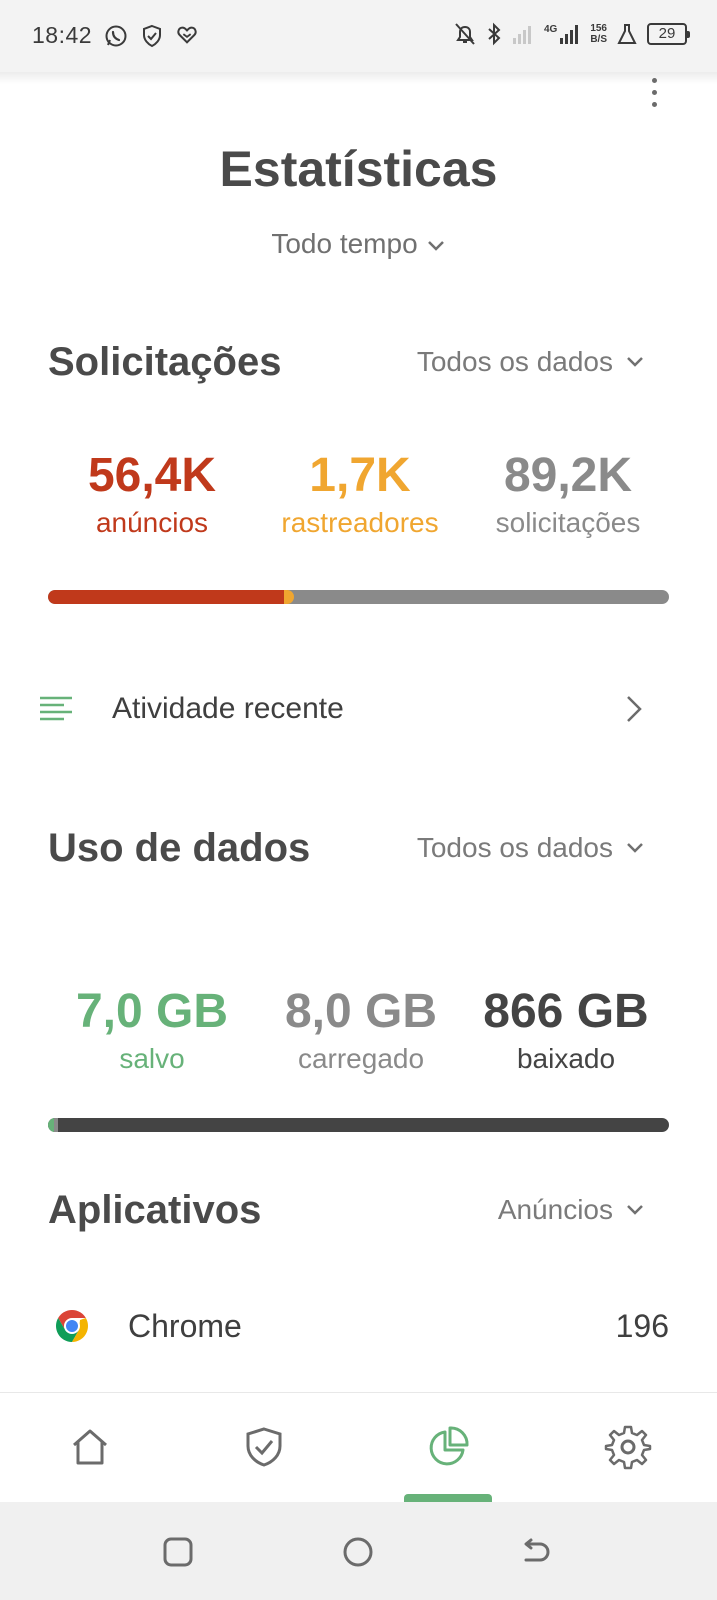 This screenshot has height=1600, width=717. I want to click on ads-stat: 56,4K anúncios, so click(152, 493).